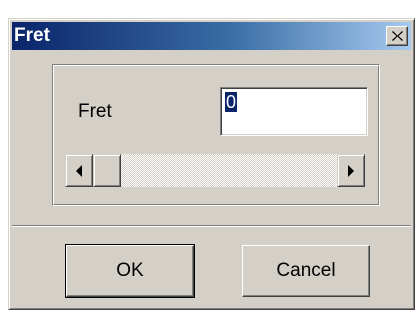 The image size is (419, 316). What do you see at coordinates (211, 226) in the screenshot?
I see `separator` at bounding box center [211, 226].